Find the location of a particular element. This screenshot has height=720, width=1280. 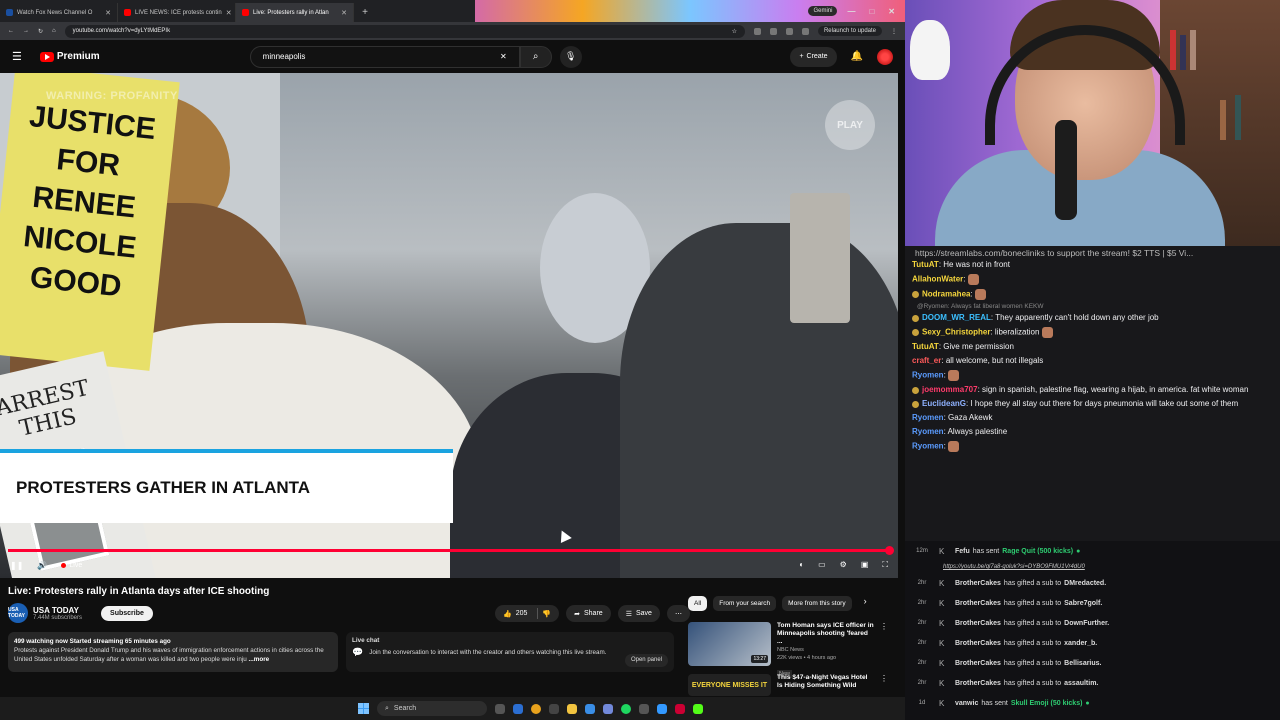

more-link: ...more is located at coordinates (259, 659).